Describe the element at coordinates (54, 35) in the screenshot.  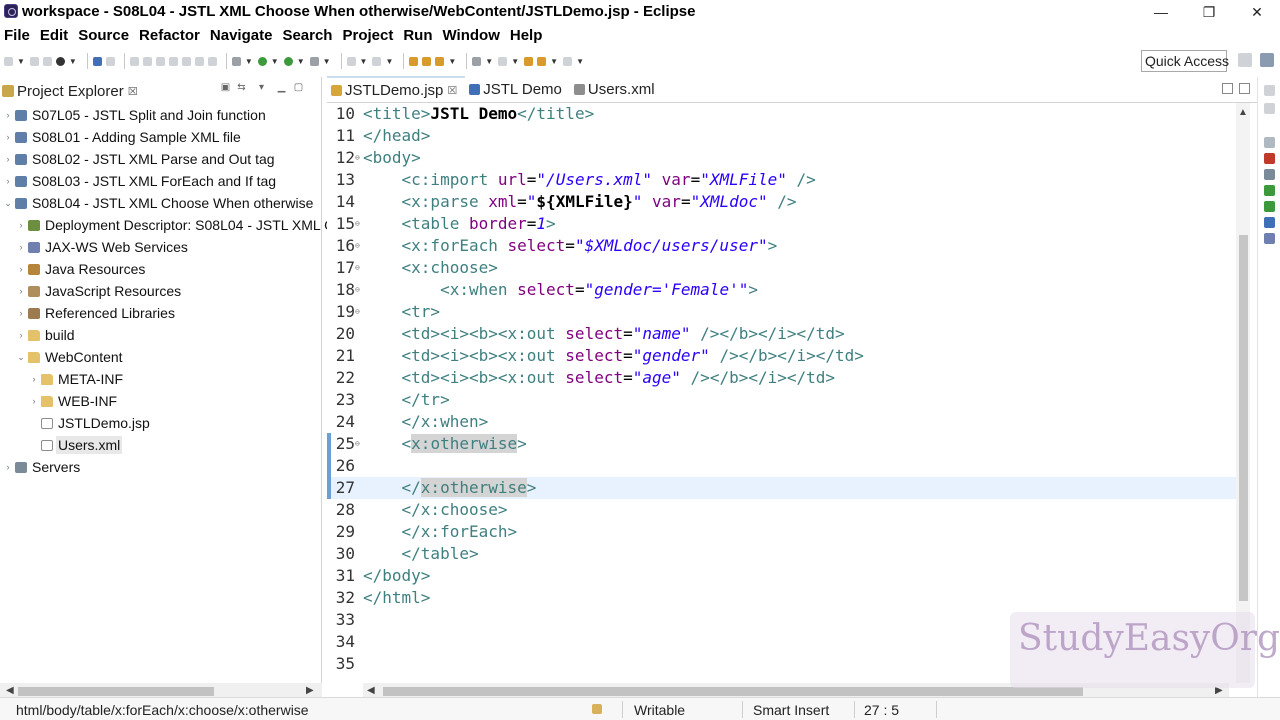
I see `menu-edit: Edit` at that location.